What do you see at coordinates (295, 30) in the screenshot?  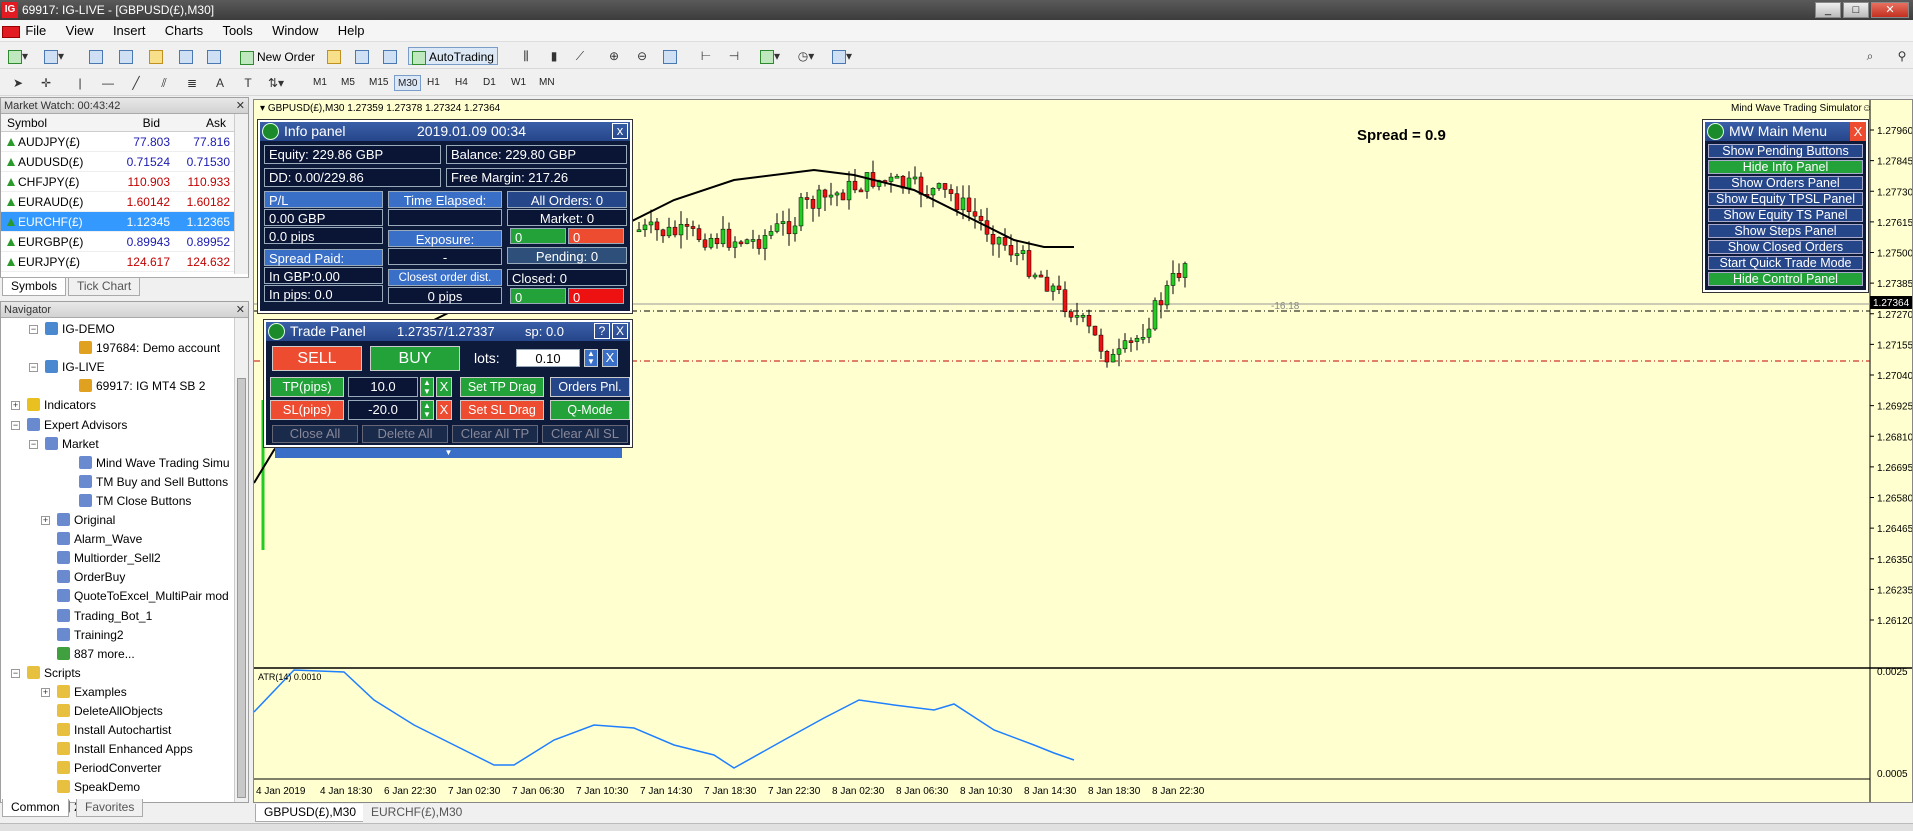 I see `menu-window: Window` at bounding box center [295, 30].